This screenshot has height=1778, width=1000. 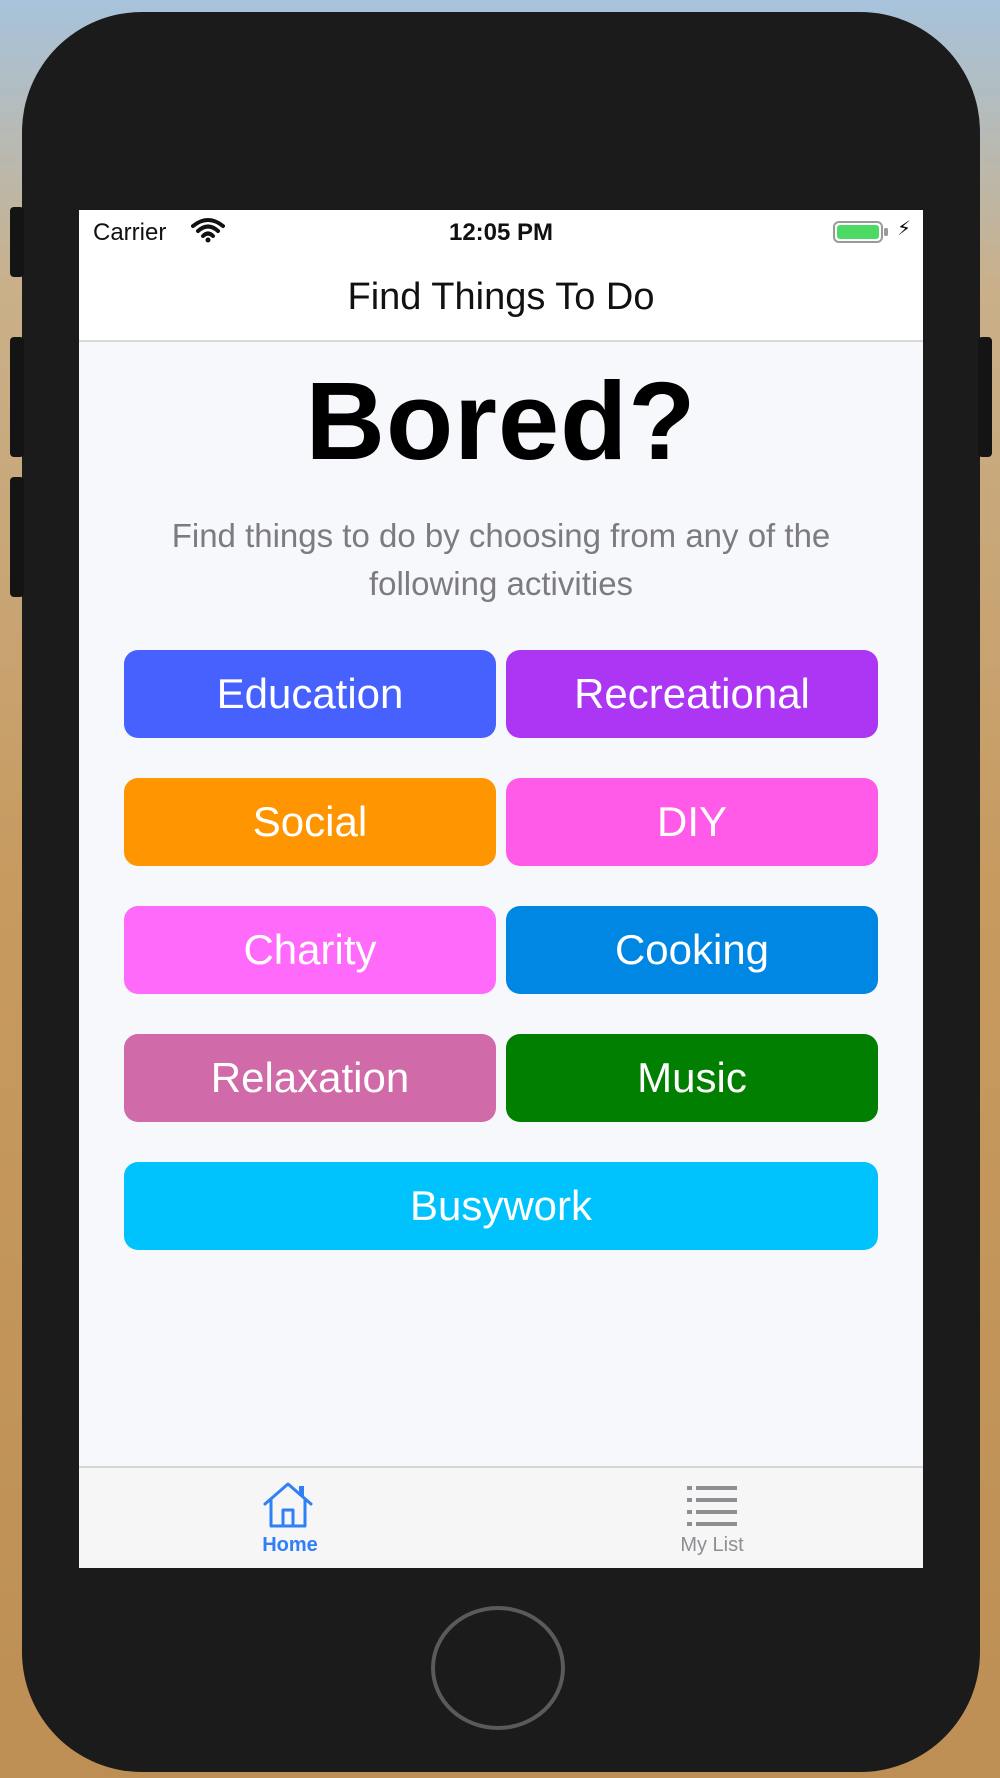 What do you see at coordinates (310, 1078) in the screenshot?
I see `relaxation-button: Relaxation` at bounding box center [310, 1078].